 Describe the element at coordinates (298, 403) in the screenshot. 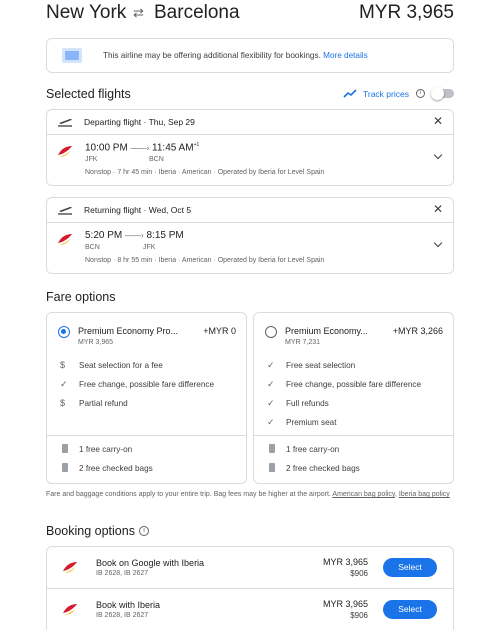

I see `fare-feature: ✓ Full refunds` at that location.